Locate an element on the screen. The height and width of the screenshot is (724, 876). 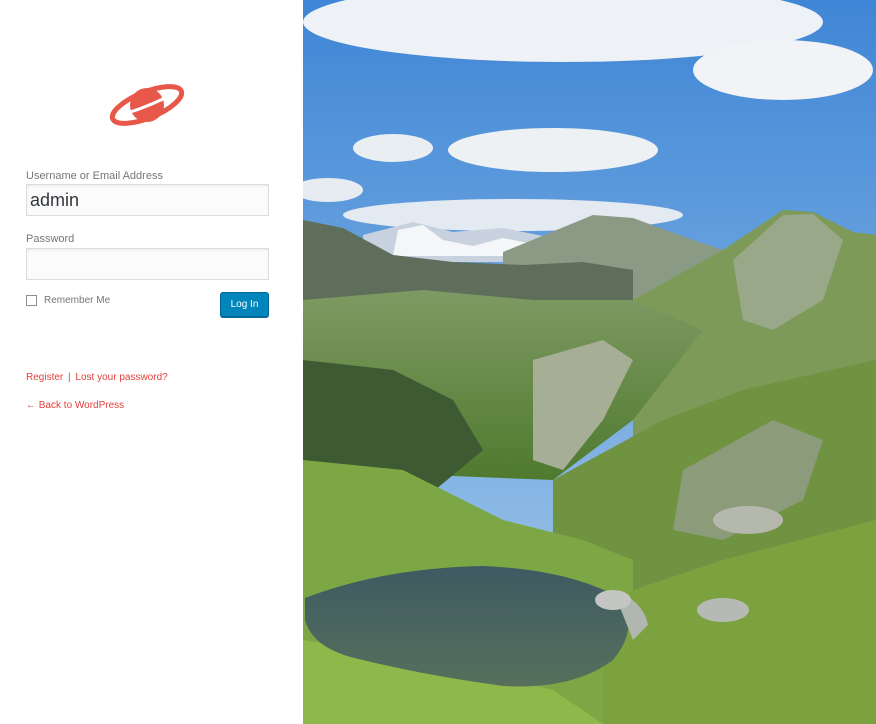
planet-icon is located at coordinates (147, 105).